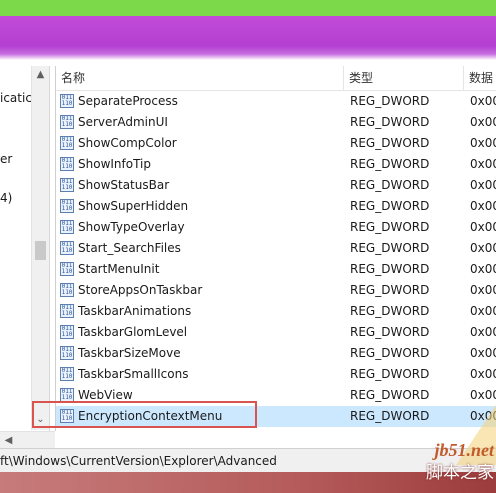 The width and height of the screenshot is (496, 493). Describe the element at coordinates (276, 143) in the screenshot. I see `table-row: 011 110 ShowCompColor REG_DWORD 0x00` at that location.